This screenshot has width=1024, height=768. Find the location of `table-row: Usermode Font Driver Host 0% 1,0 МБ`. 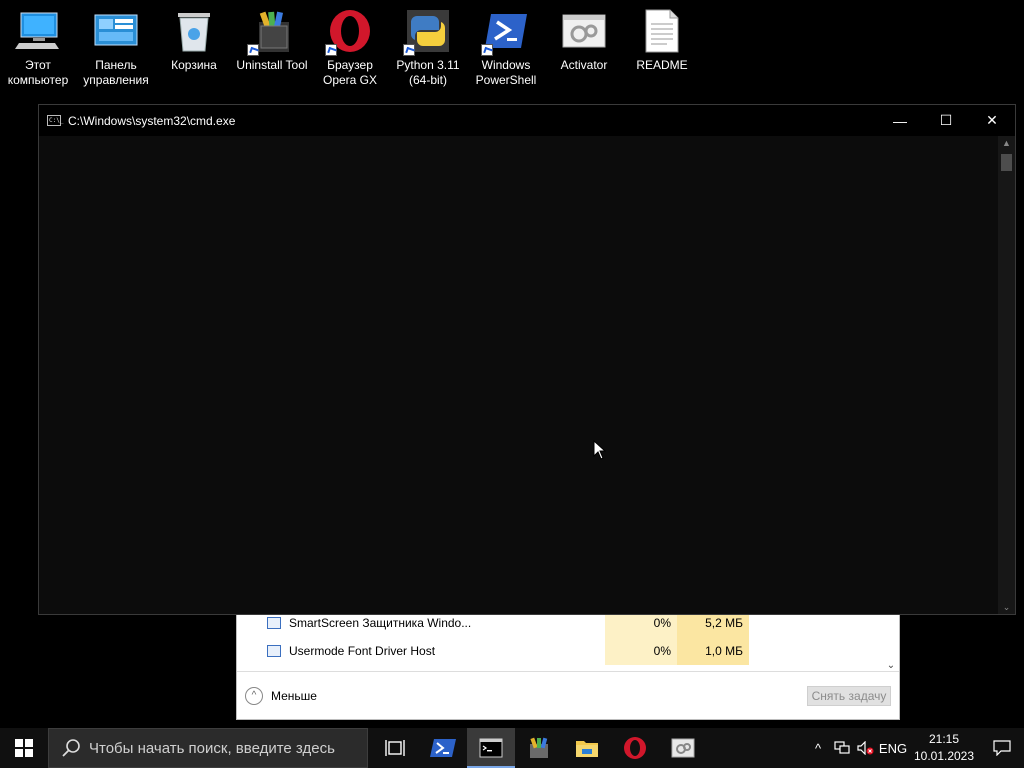

table-row: Usermode Font Driver Host 0% 1,0 МБ is located at coordinates (561, 651).